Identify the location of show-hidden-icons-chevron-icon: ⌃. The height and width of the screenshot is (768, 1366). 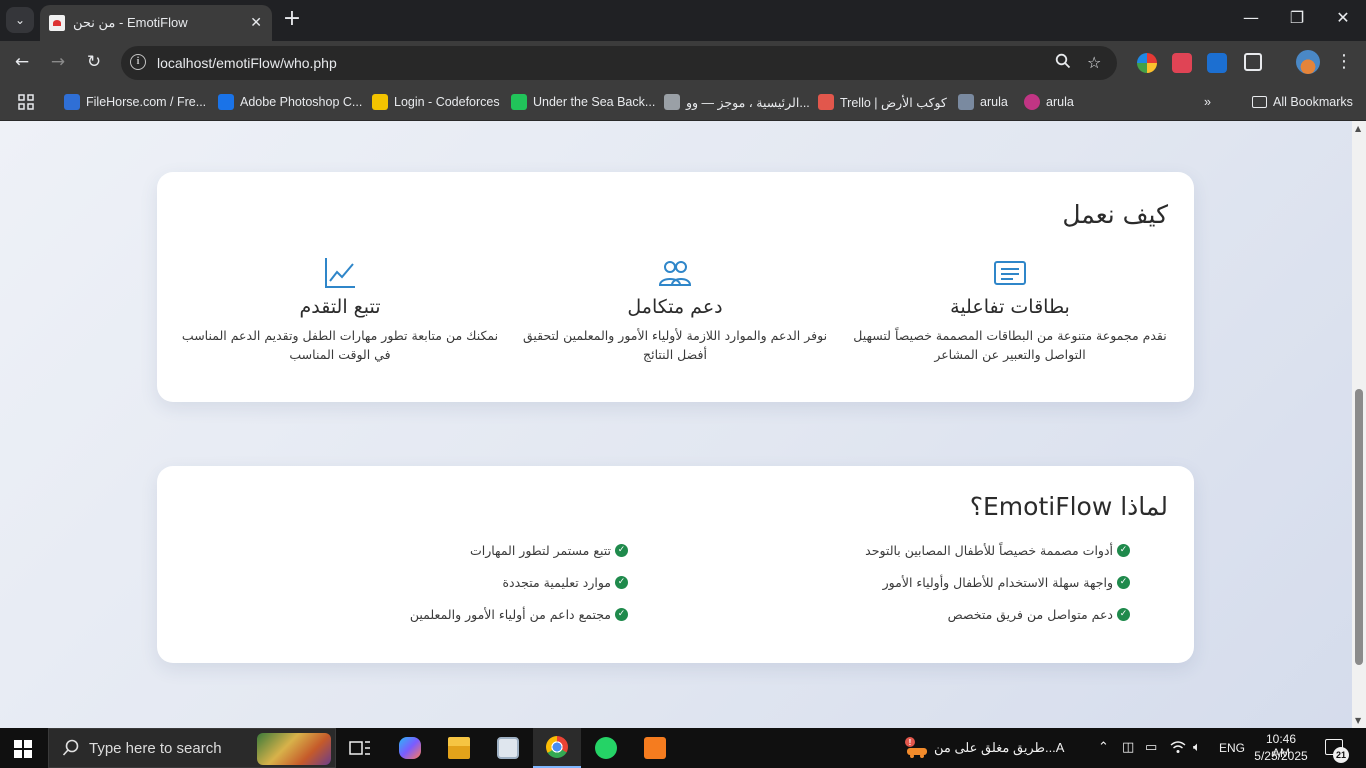
(1103, 747).